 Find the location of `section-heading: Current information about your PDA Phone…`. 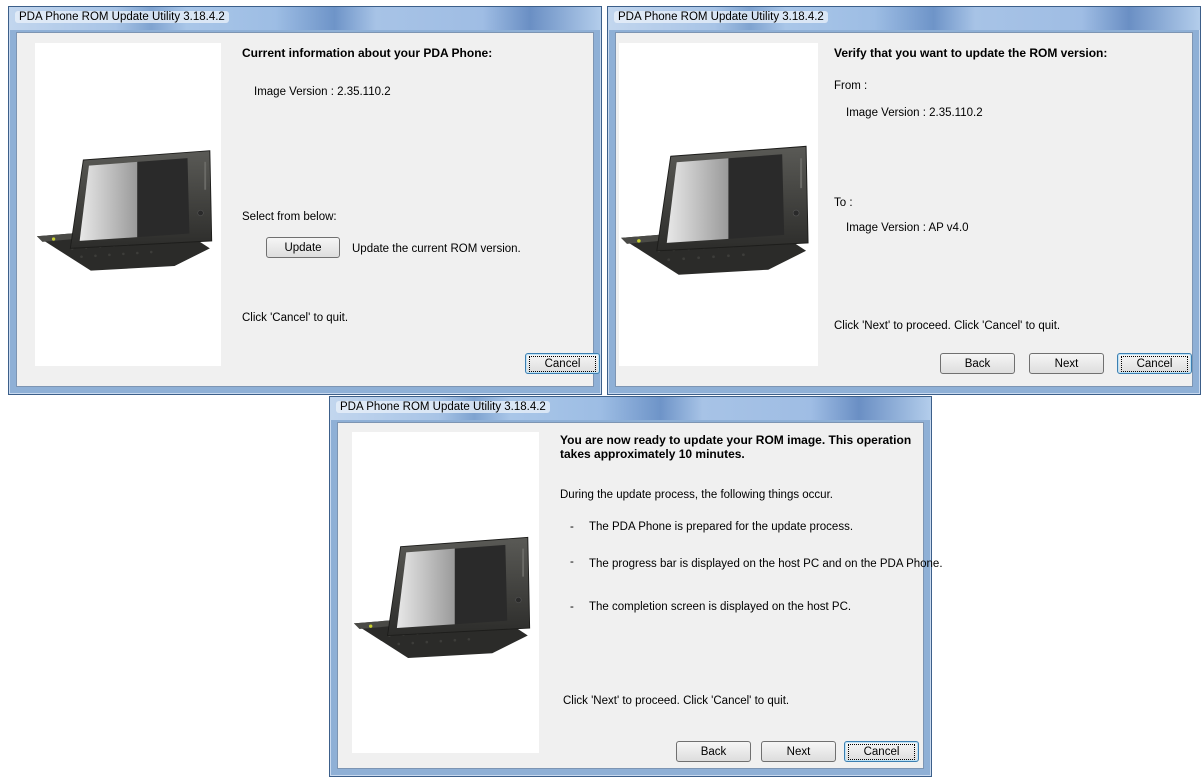

section-heading: Current information about your PDA Phone… is located at coordinates (367, 53).